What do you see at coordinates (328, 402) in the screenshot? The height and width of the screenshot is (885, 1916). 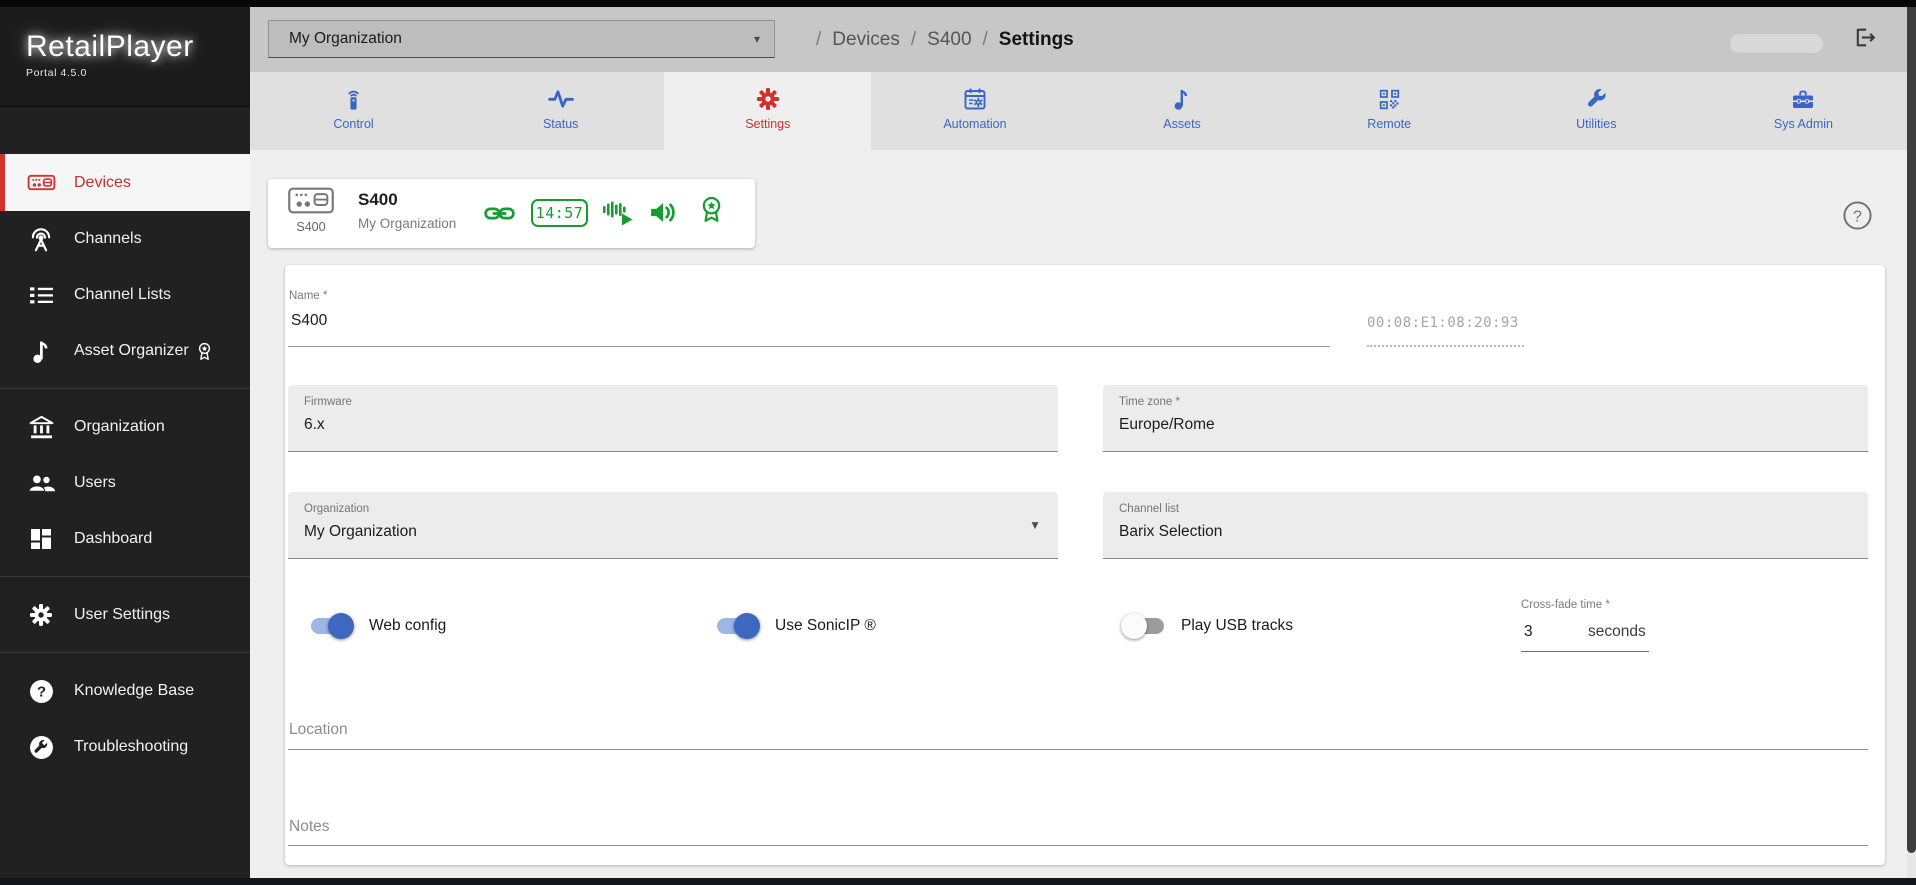 I see `firmware-label: Firmware` at bounding box center [328, 402].